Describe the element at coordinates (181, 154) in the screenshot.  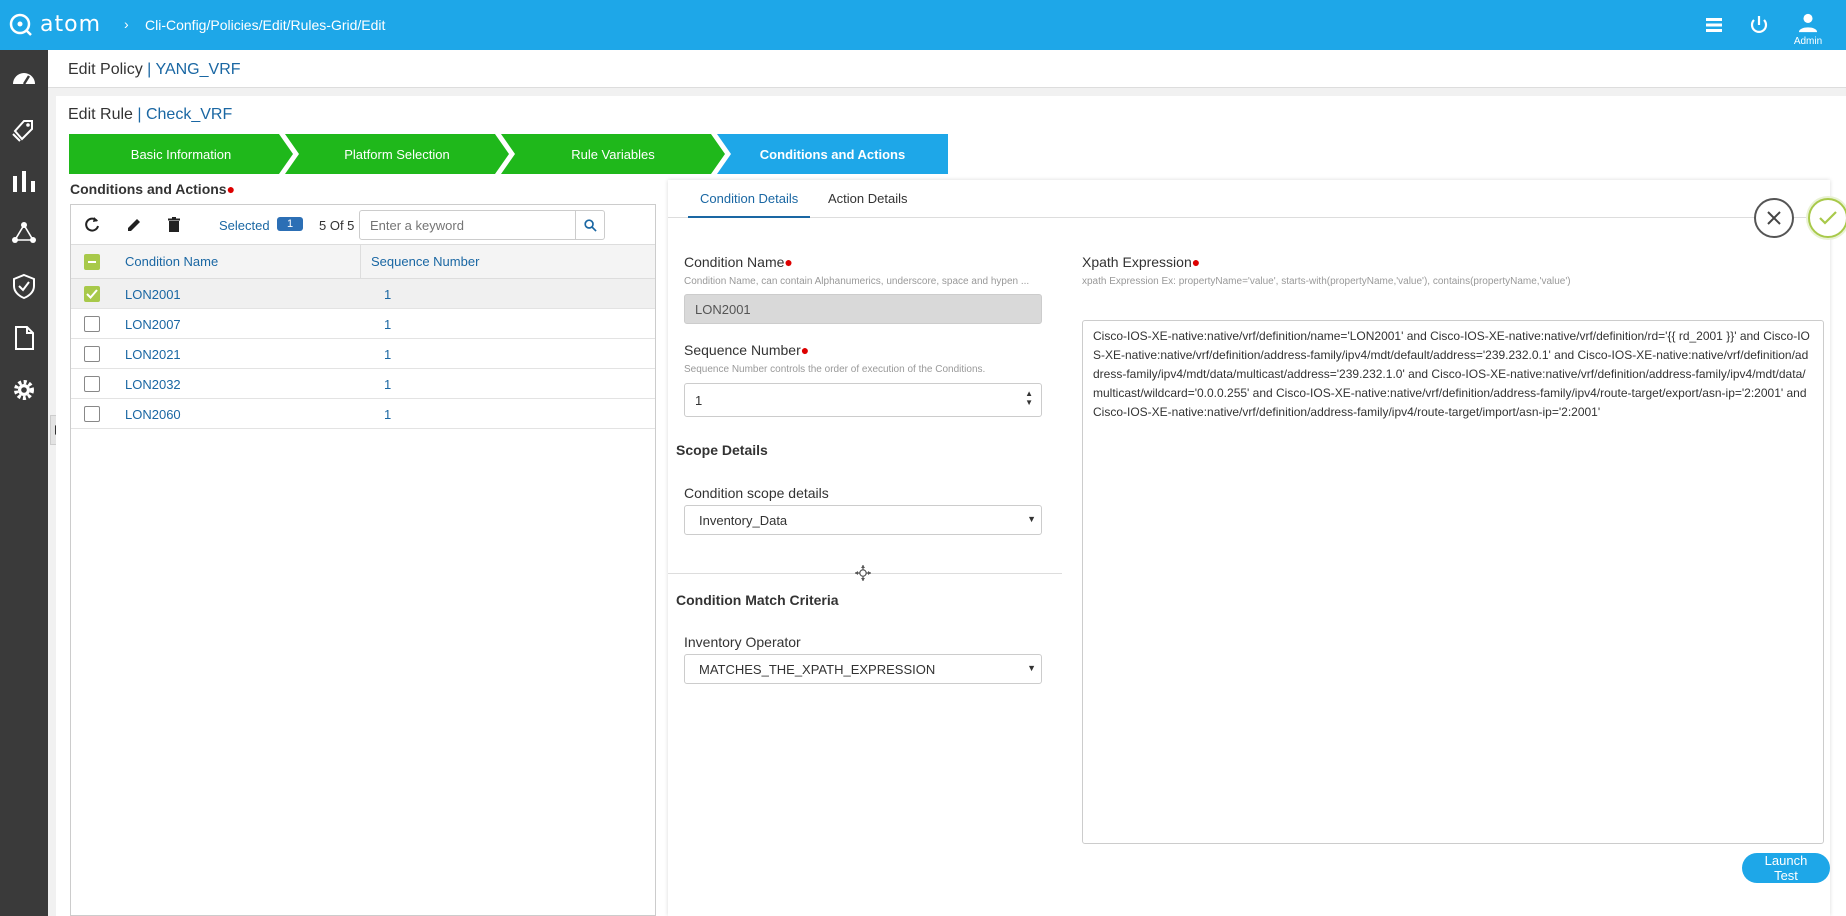
I see `step-basic-information: Basic Information` at that location.